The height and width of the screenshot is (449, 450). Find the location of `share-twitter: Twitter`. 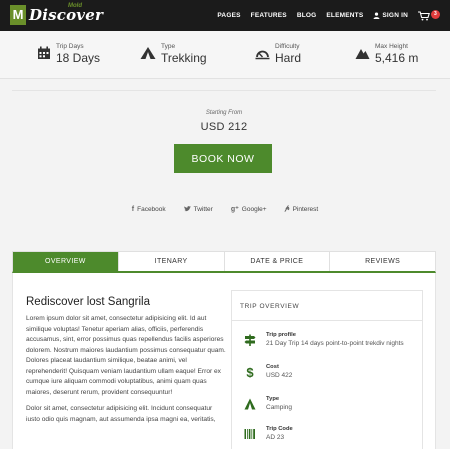

share-twitter: Twitter is located at coordinates (198, 209).